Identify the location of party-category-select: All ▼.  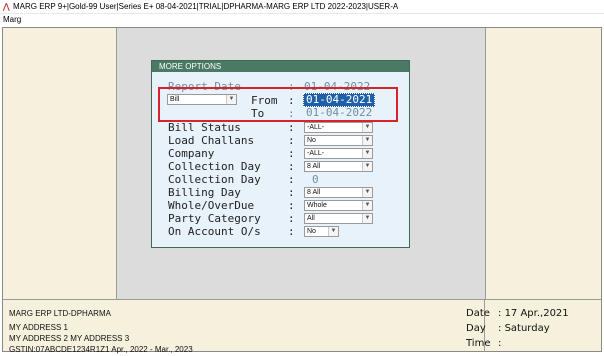
(338, 218).